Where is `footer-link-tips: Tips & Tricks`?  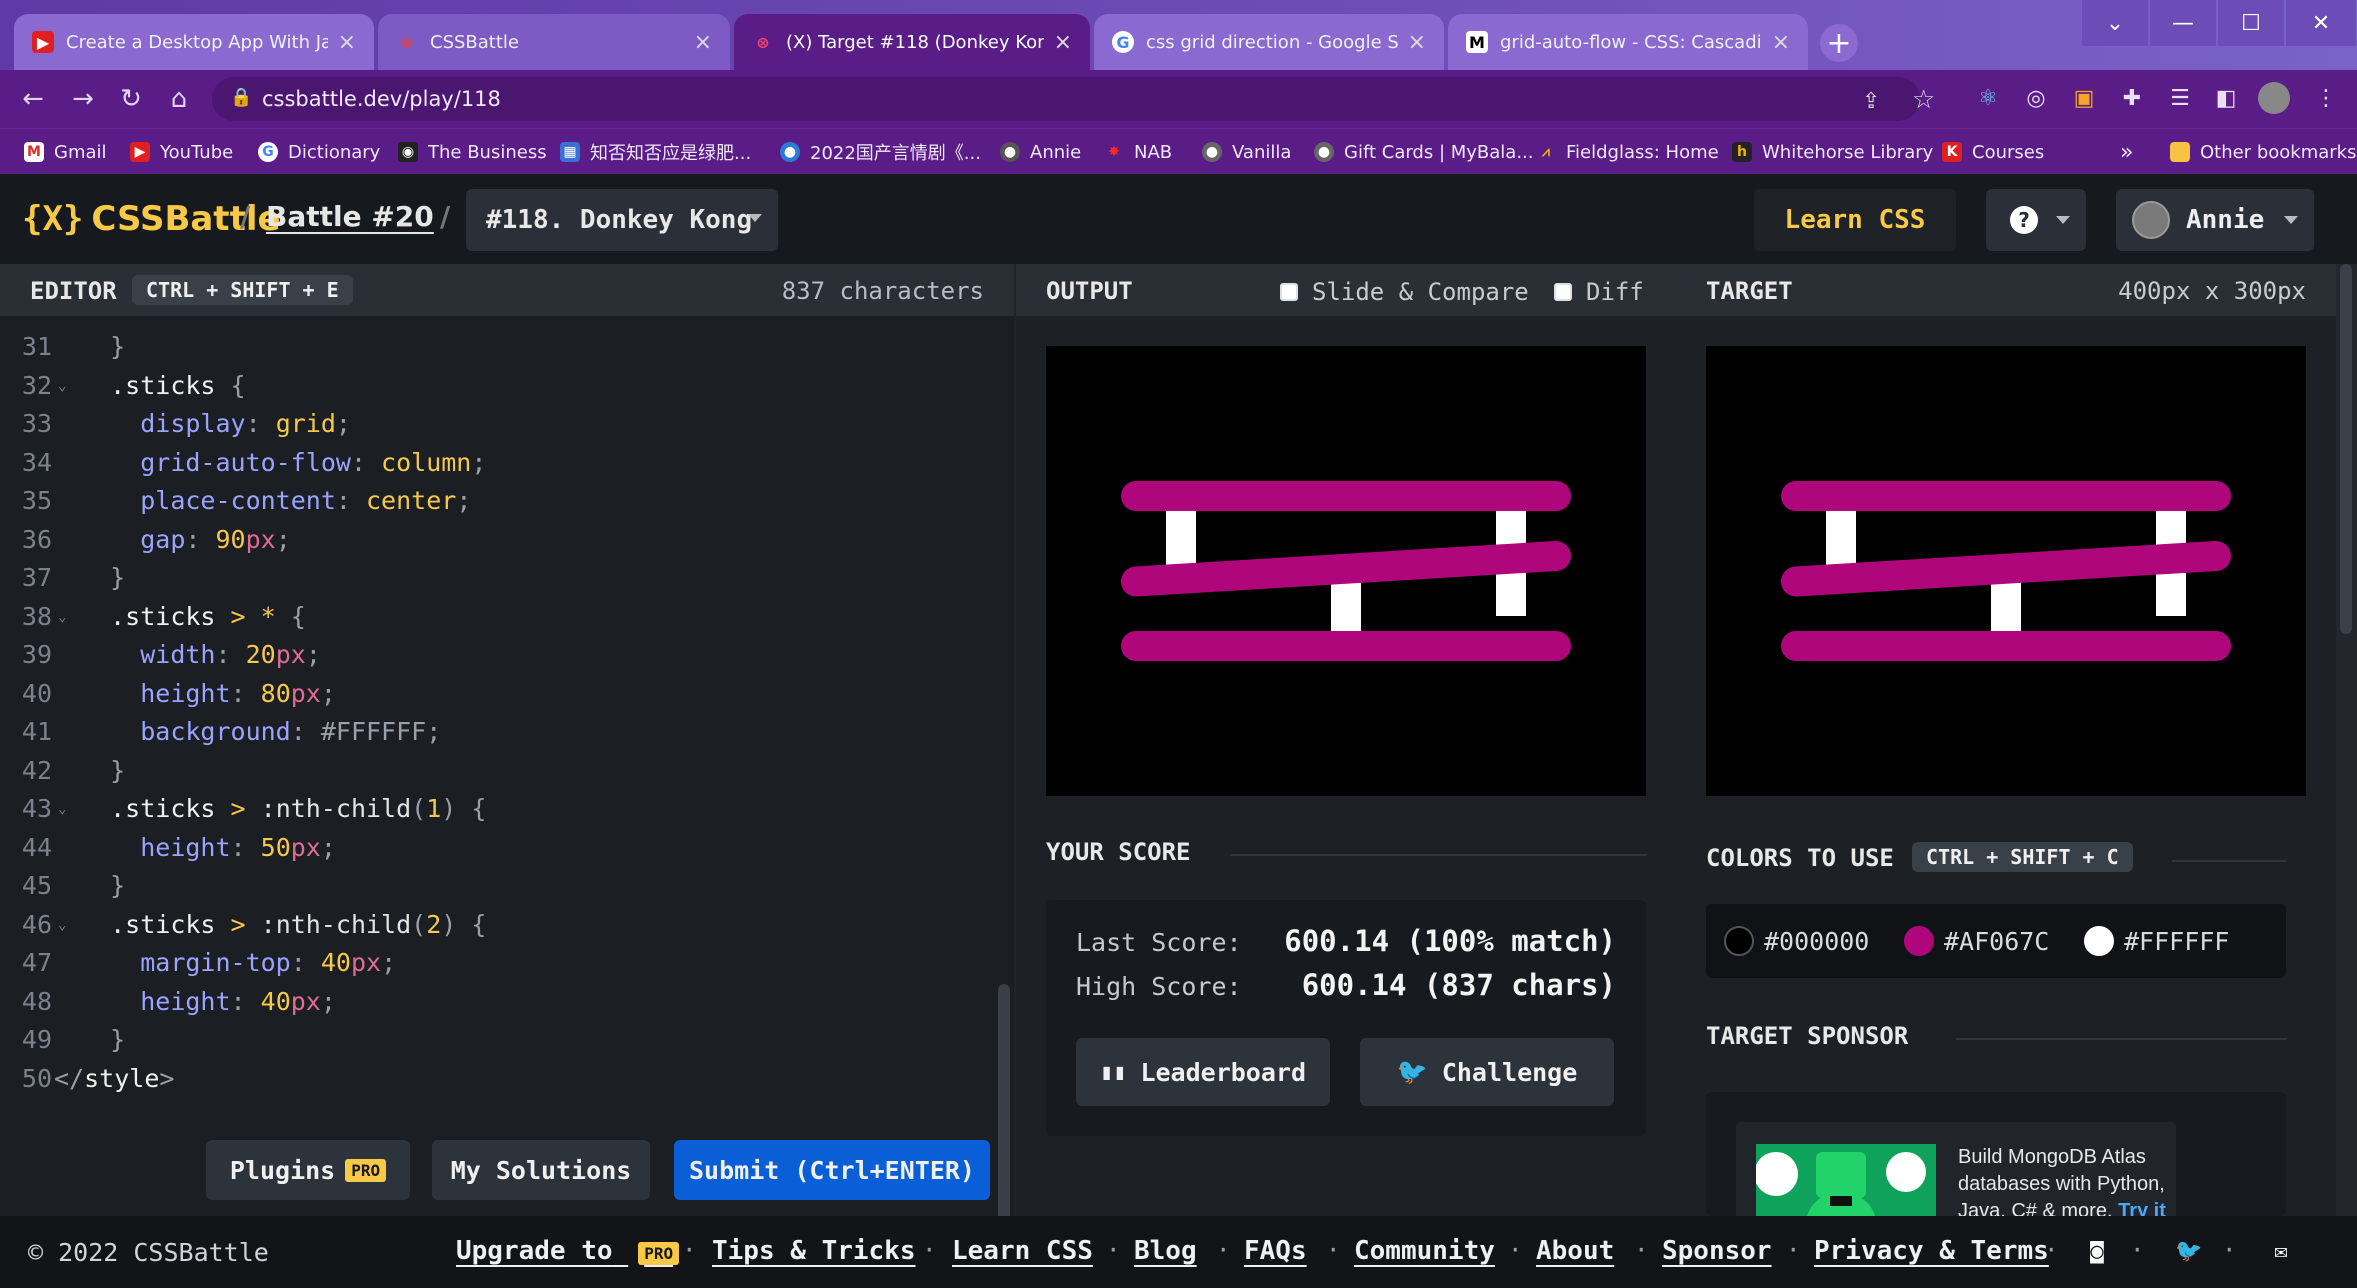
footer-link-tips: Tips & Tricks is located at coordinates (814, 1251).